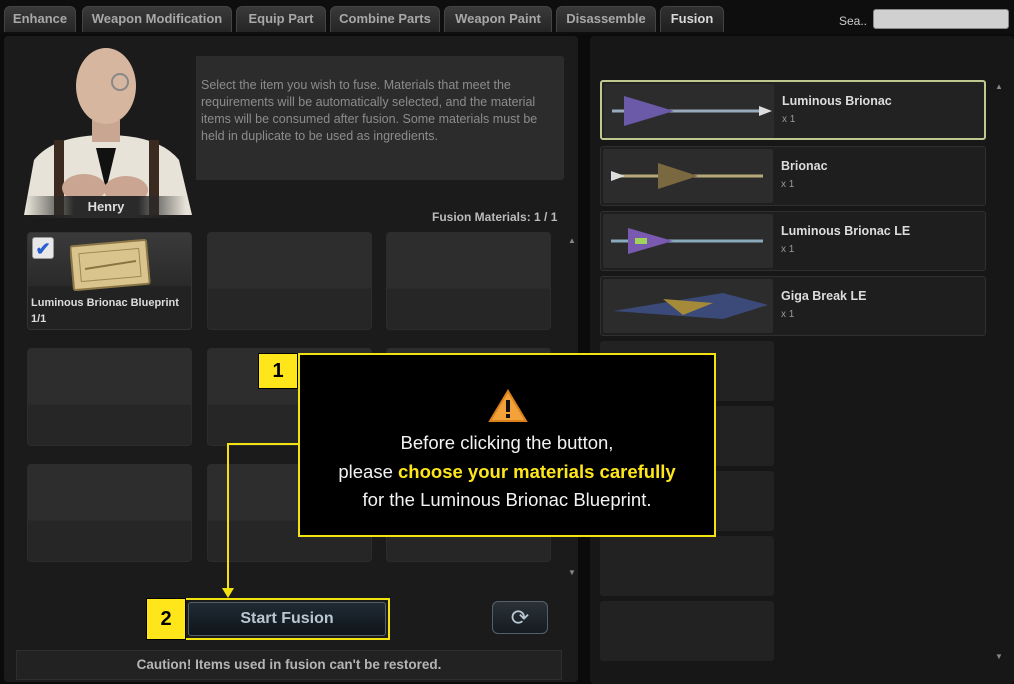 The height and width of the screenshot is (684, 1014). I want to click on fusion-item: Luminous Brionac x 1, so click(793, 110).